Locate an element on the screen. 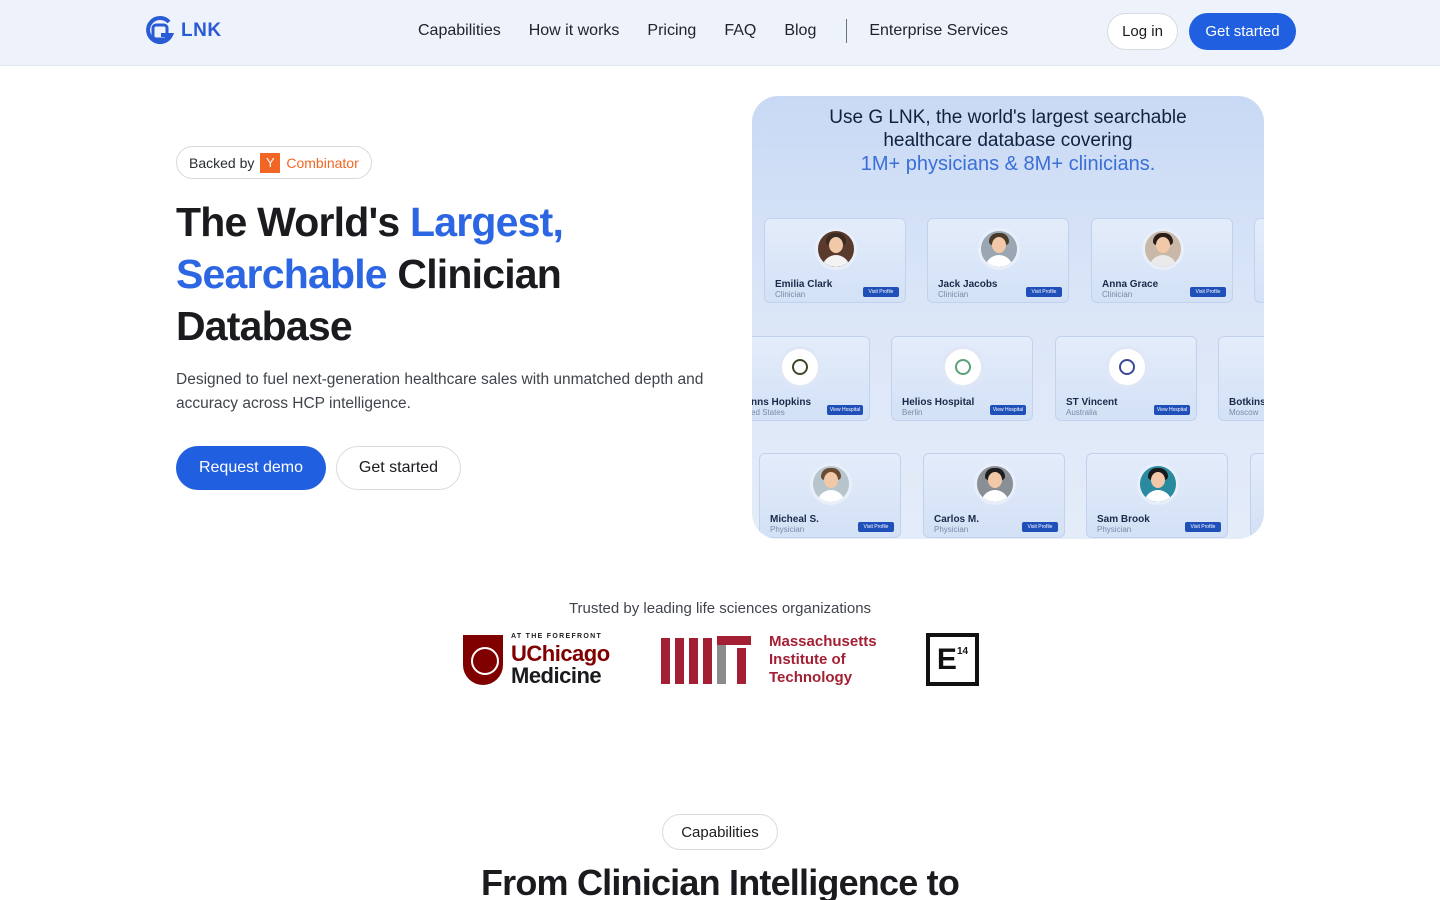 This screenshot has height=900, width=1440. profile-card: Sam Brook Physician Visit Profile is located at coordinates (1157, 495).